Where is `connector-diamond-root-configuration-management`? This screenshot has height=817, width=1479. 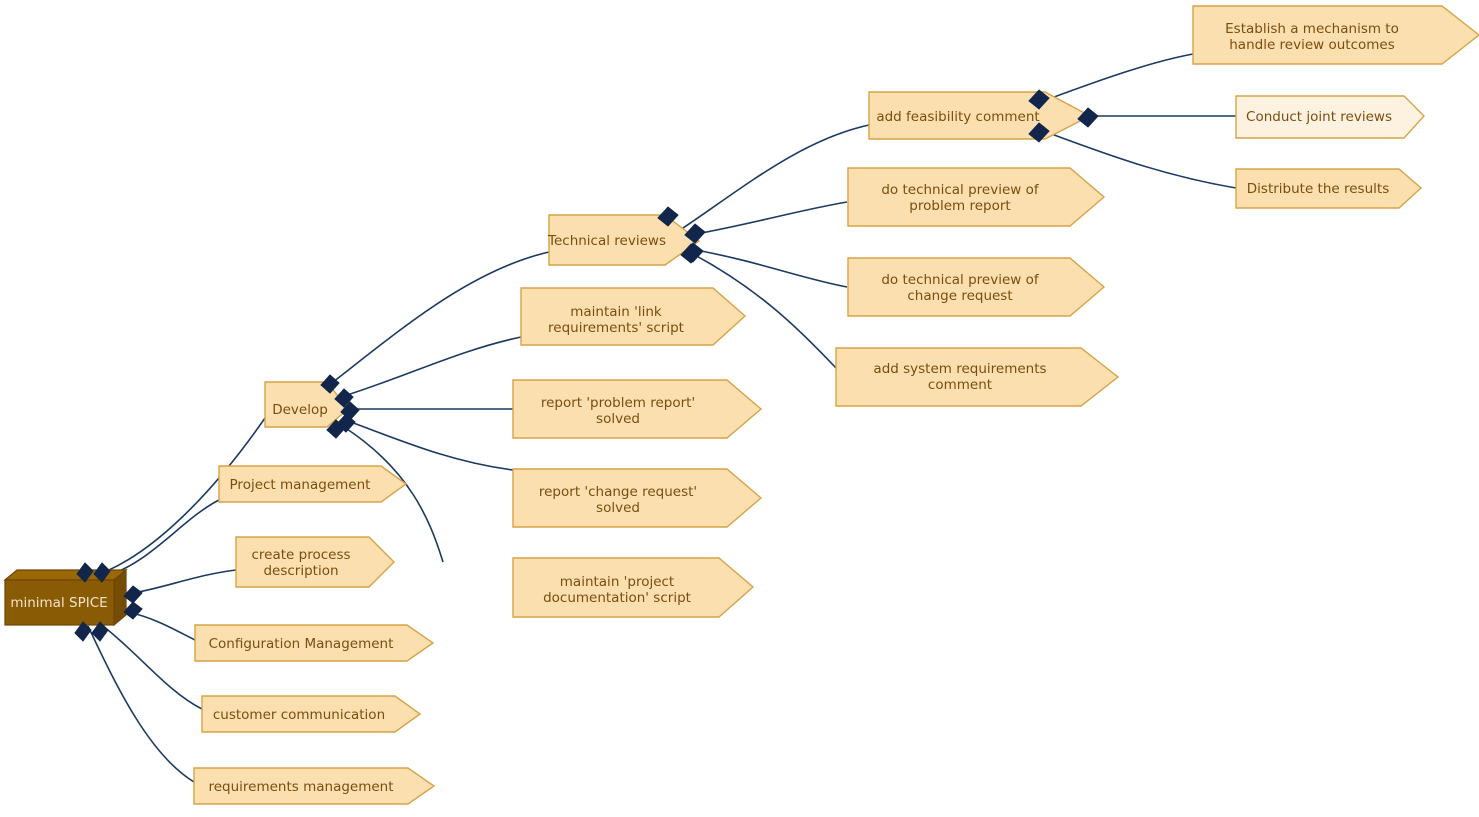 connector-diamond-root-configuration-management is located at coordinates (133, 610).